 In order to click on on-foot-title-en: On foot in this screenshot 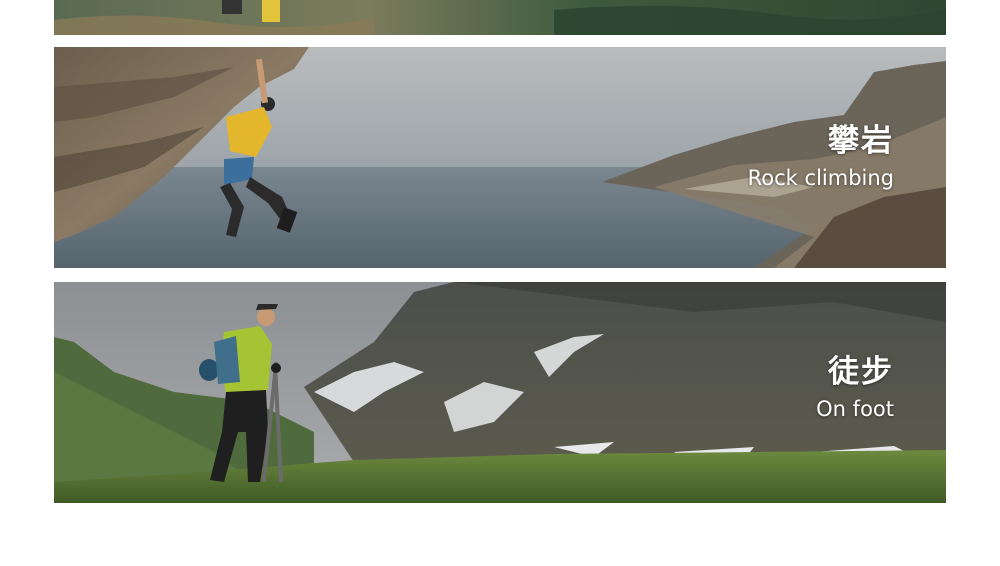, I will do `click(855, 409)`.